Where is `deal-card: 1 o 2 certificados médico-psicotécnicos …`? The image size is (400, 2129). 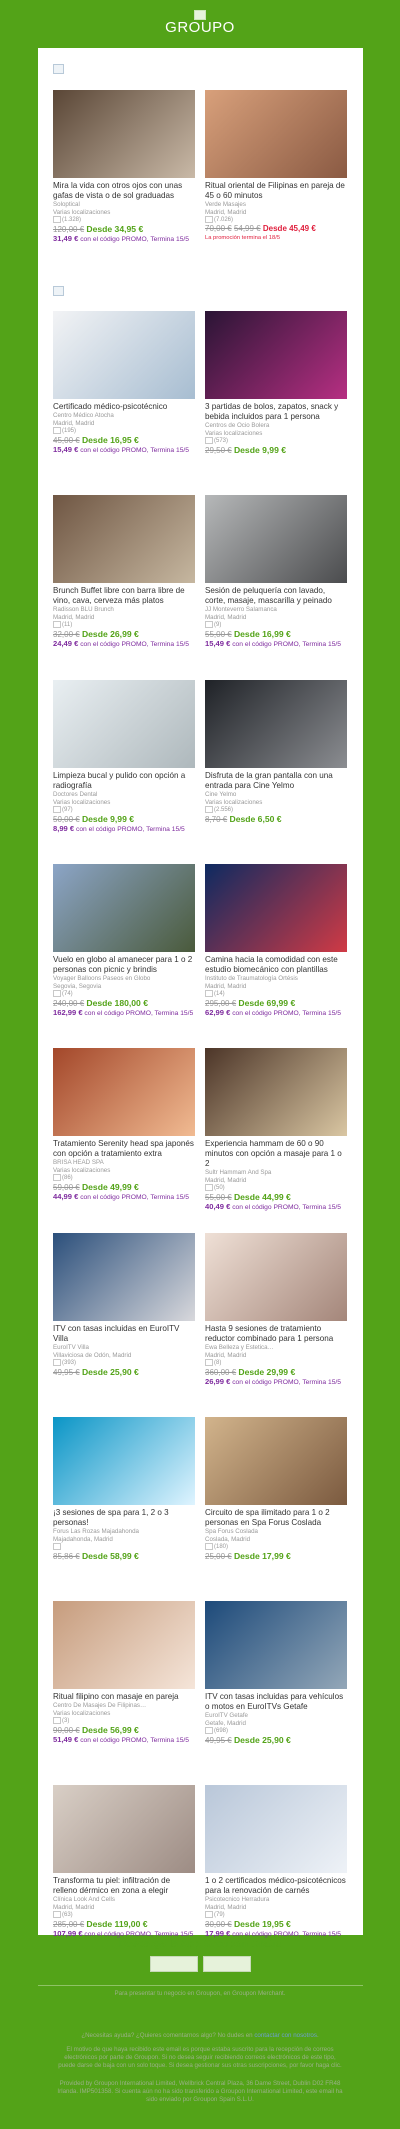
deal-card: 1 o 2 certificados médico-psicotécnicos … is located at coordinates (276, 1862).